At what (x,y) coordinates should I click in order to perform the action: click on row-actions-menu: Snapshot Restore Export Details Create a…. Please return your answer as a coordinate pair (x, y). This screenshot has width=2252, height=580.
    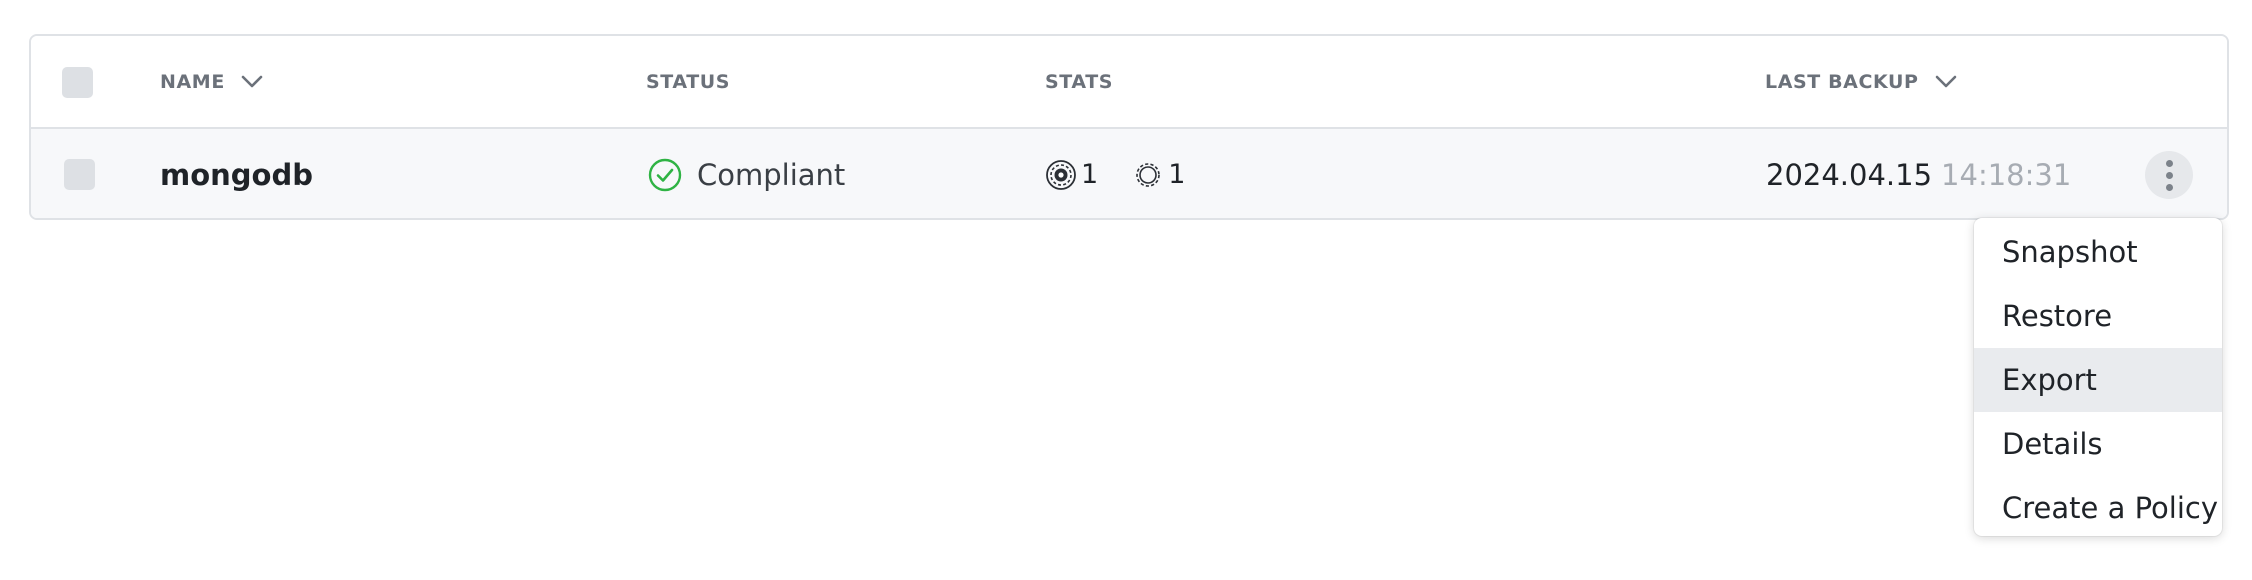
    Looking at the image, I should click on (2098, 377).